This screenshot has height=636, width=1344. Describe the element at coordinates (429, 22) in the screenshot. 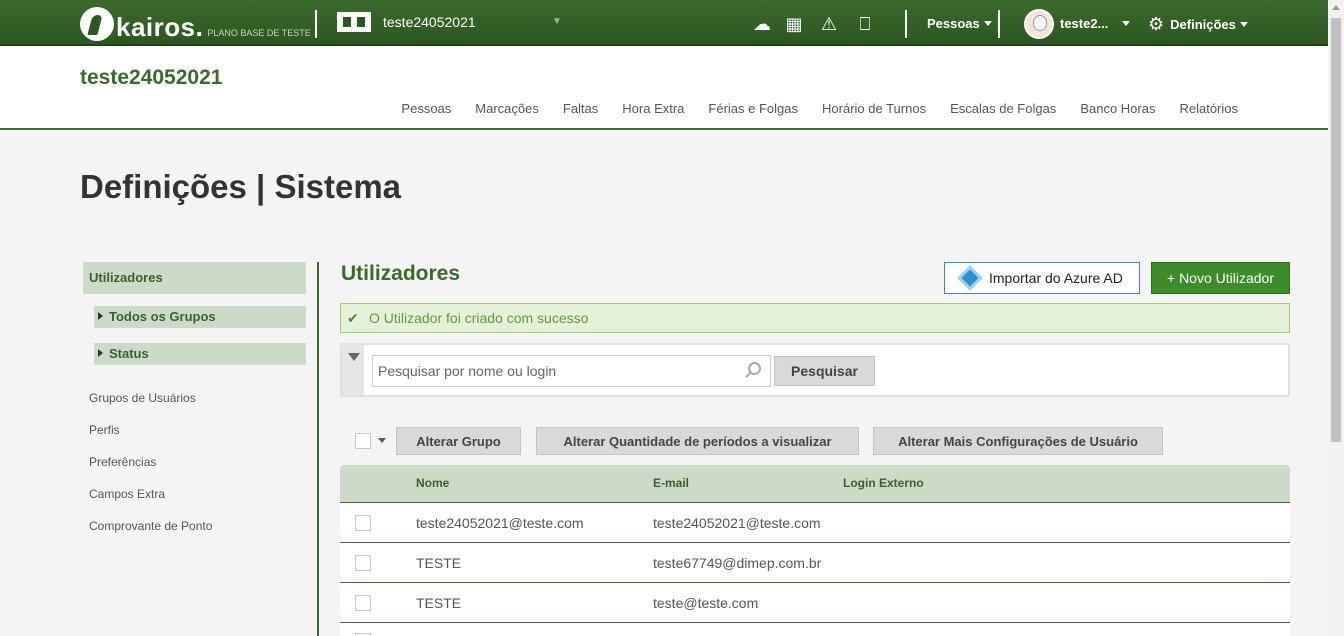

I see `company-selector-label: teste24052021` at that location.